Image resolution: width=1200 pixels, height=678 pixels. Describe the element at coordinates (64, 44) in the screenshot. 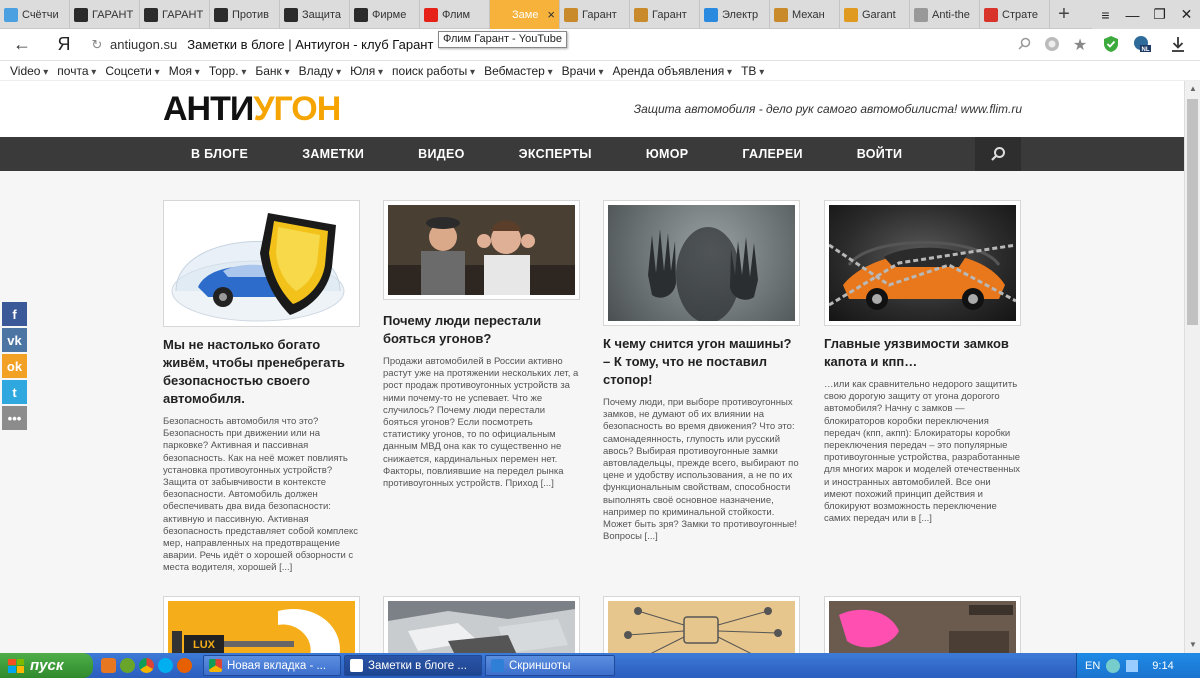

I see `yandex-logo-icon: Я` at that location.